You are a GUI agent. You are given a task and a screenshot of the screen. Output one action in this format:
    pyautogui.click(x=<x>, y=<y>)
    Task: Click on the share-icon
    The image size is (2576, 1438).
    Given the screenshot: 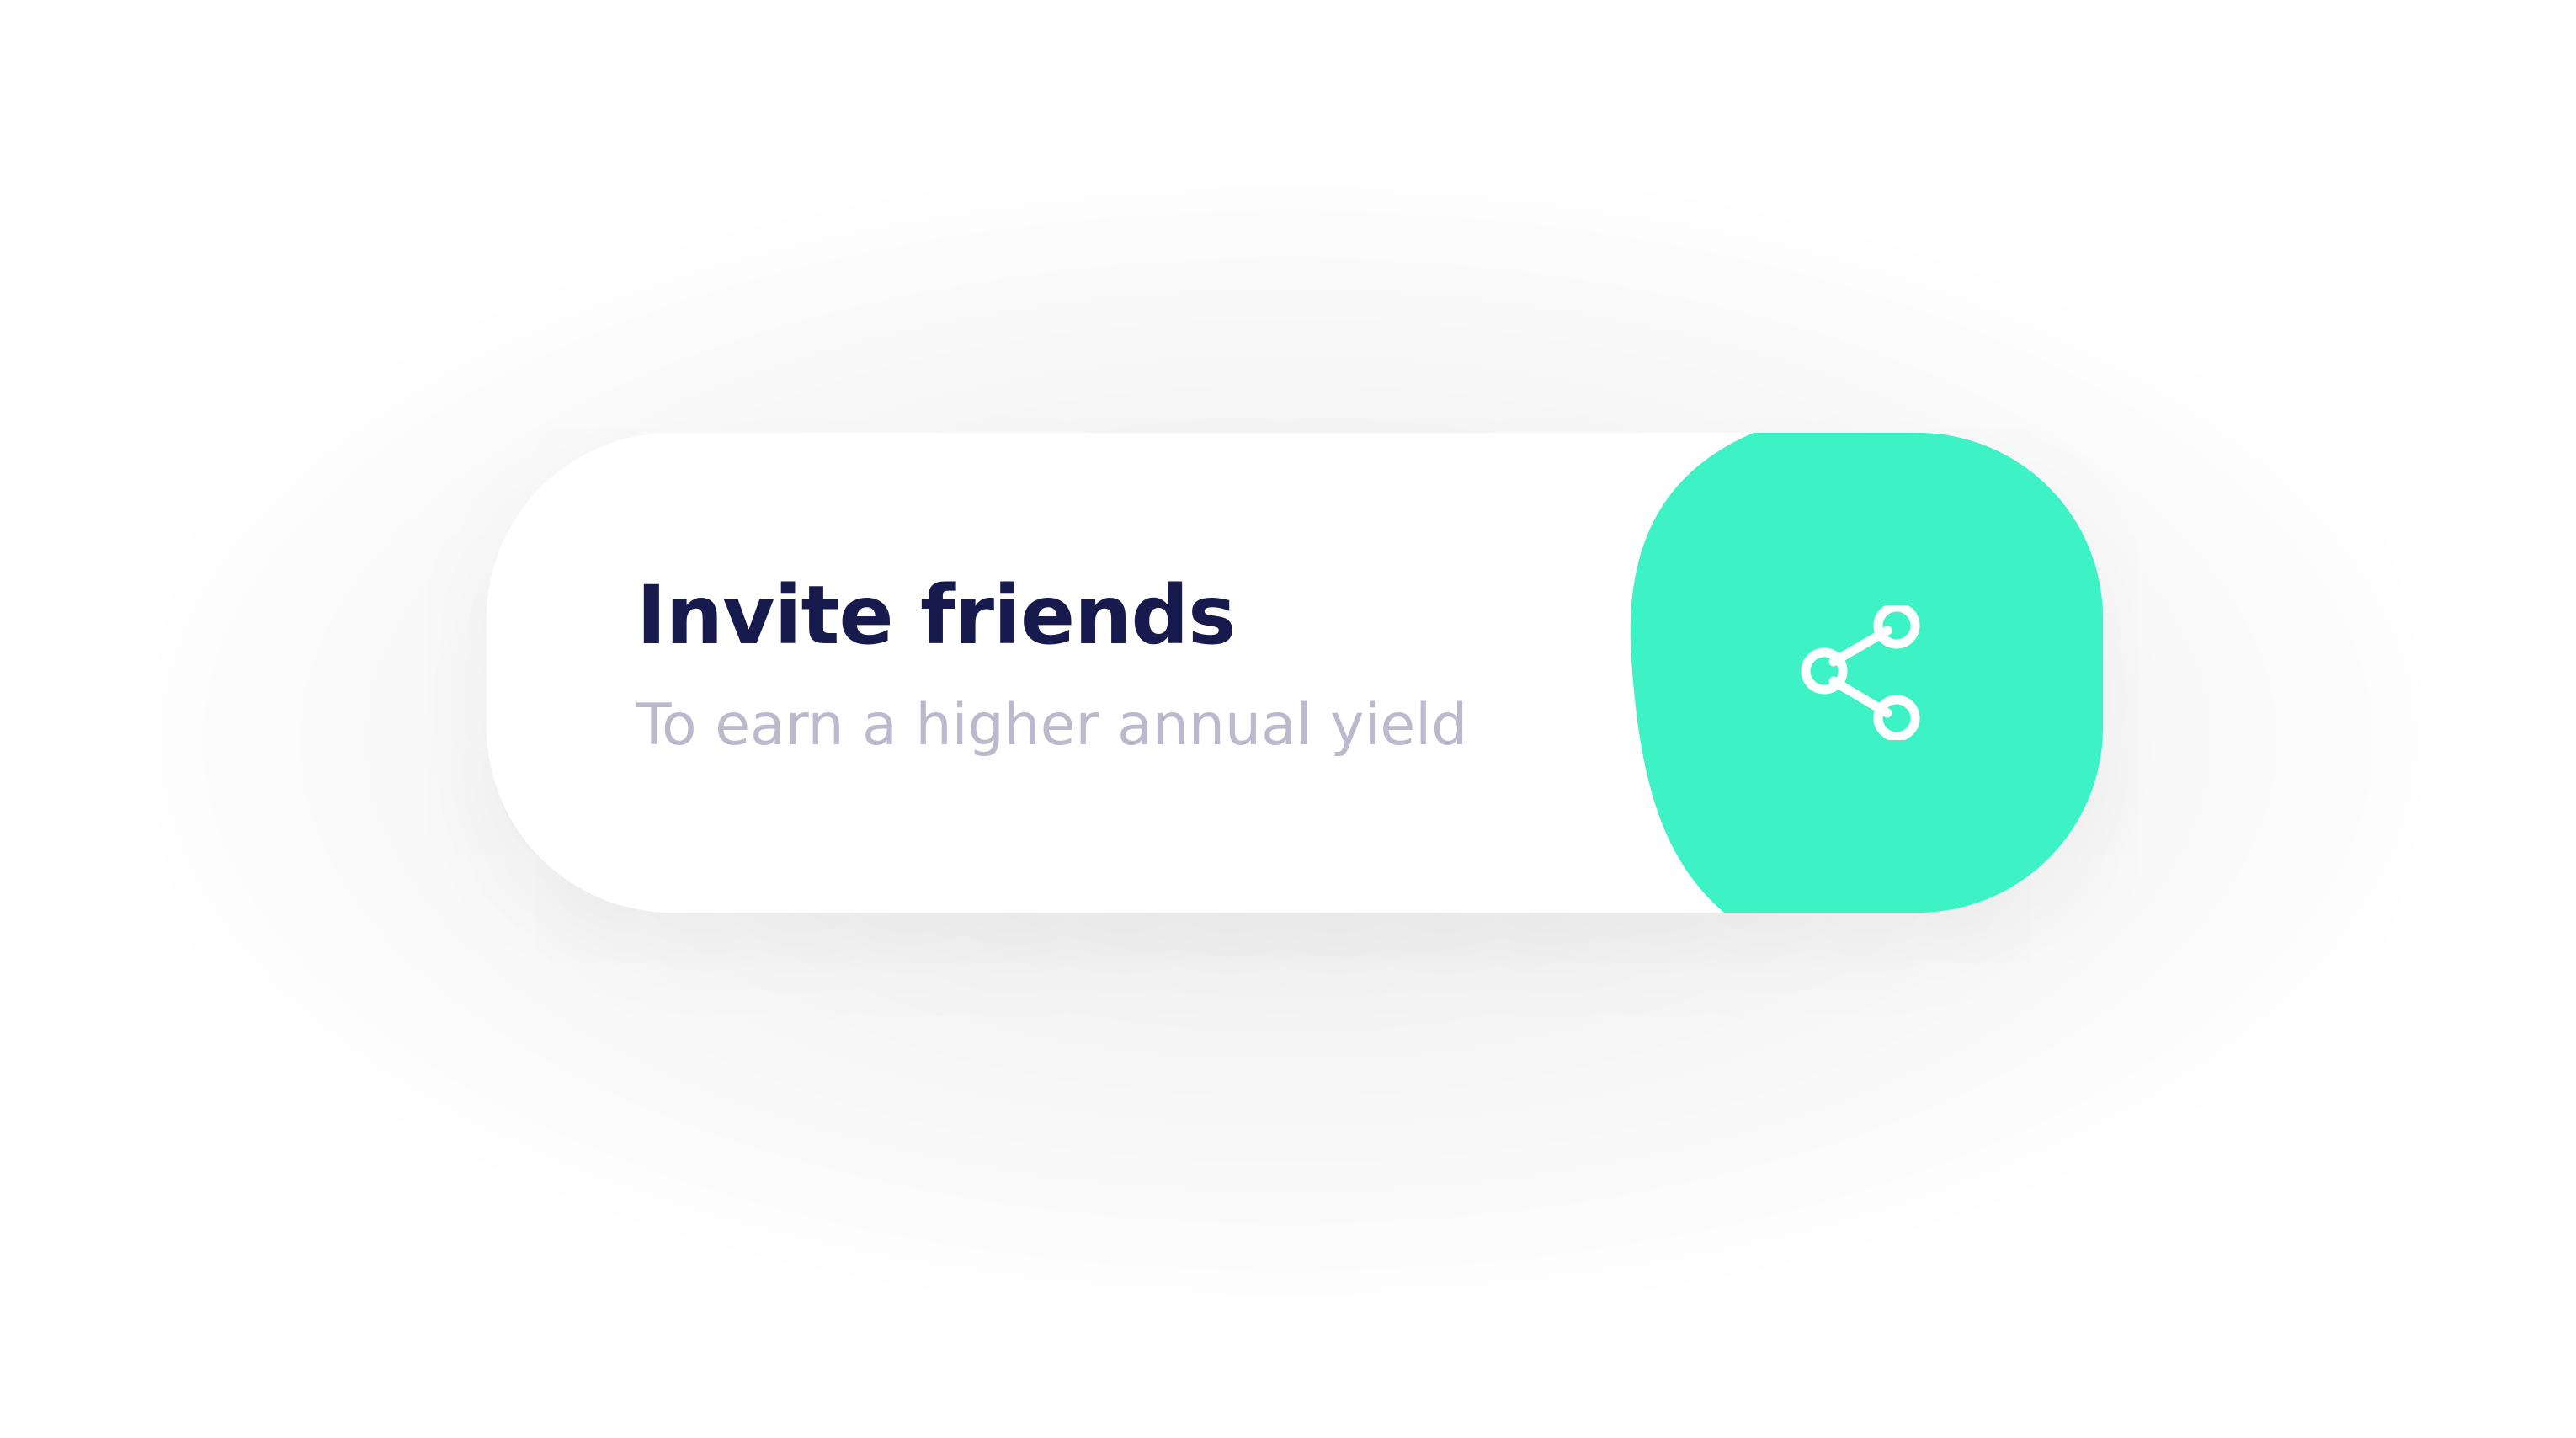 What is the action you would take?
    pyautogui.click(x=1860, y=672)
    